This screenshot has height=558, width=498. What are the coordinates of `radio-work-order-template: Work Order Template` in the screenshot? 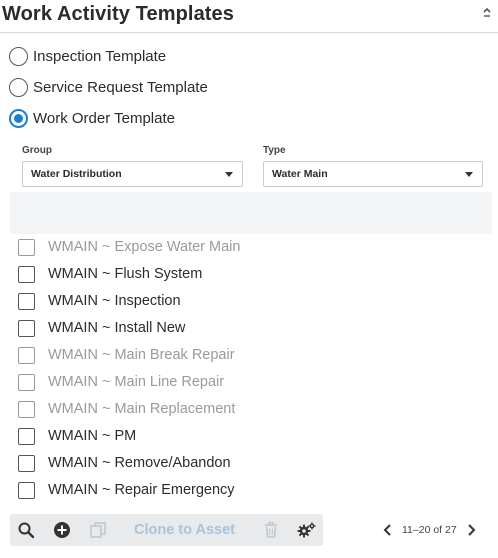 It's located at (92, 118).